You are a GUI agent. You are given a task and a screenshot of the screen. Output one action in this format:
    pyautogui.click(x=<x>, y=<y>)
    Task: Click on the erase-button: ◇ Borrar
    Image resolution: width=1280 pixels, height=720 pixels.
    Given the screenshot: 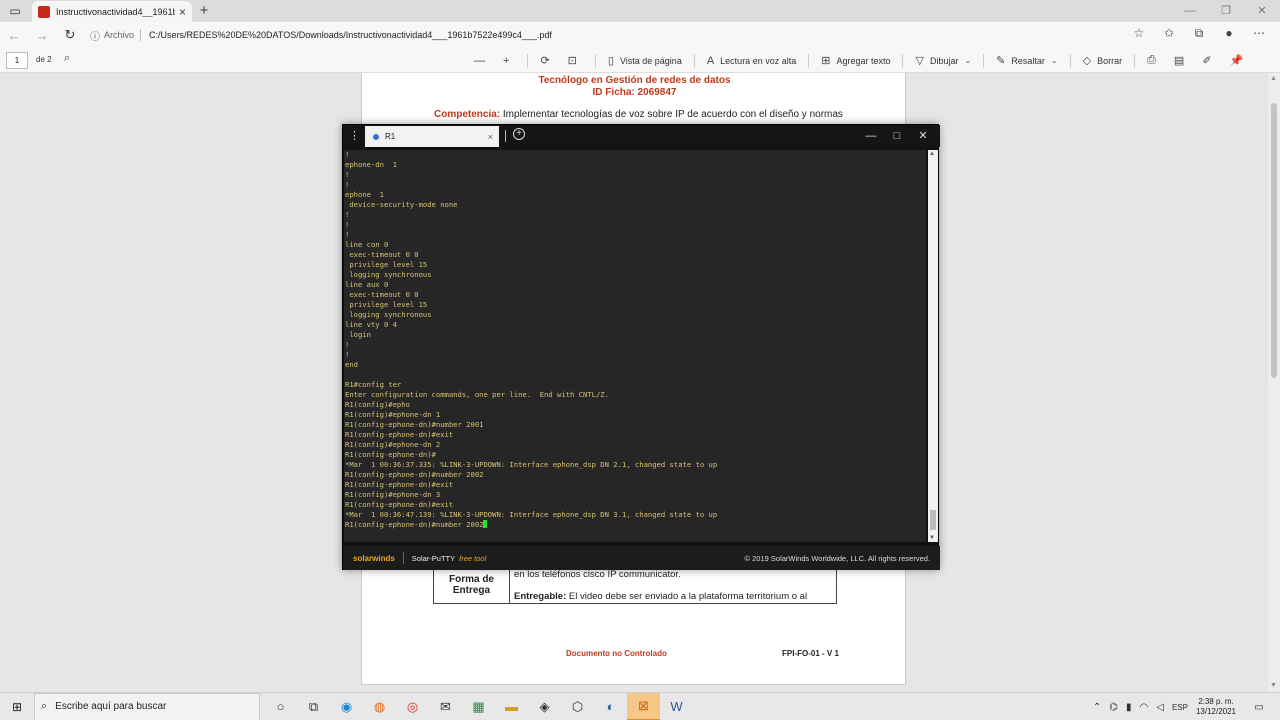 What is the action you would take?
    pyautogui.click(x=1102, y=60)
    